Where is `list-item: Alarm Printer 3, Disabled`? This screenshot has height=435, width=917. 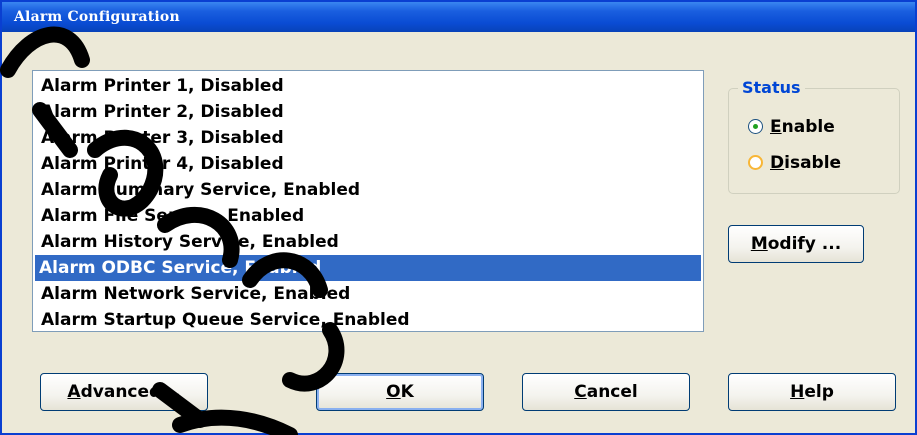
list-item: Alarm Printer 3, Disabled is located at coordinates (162, 138).